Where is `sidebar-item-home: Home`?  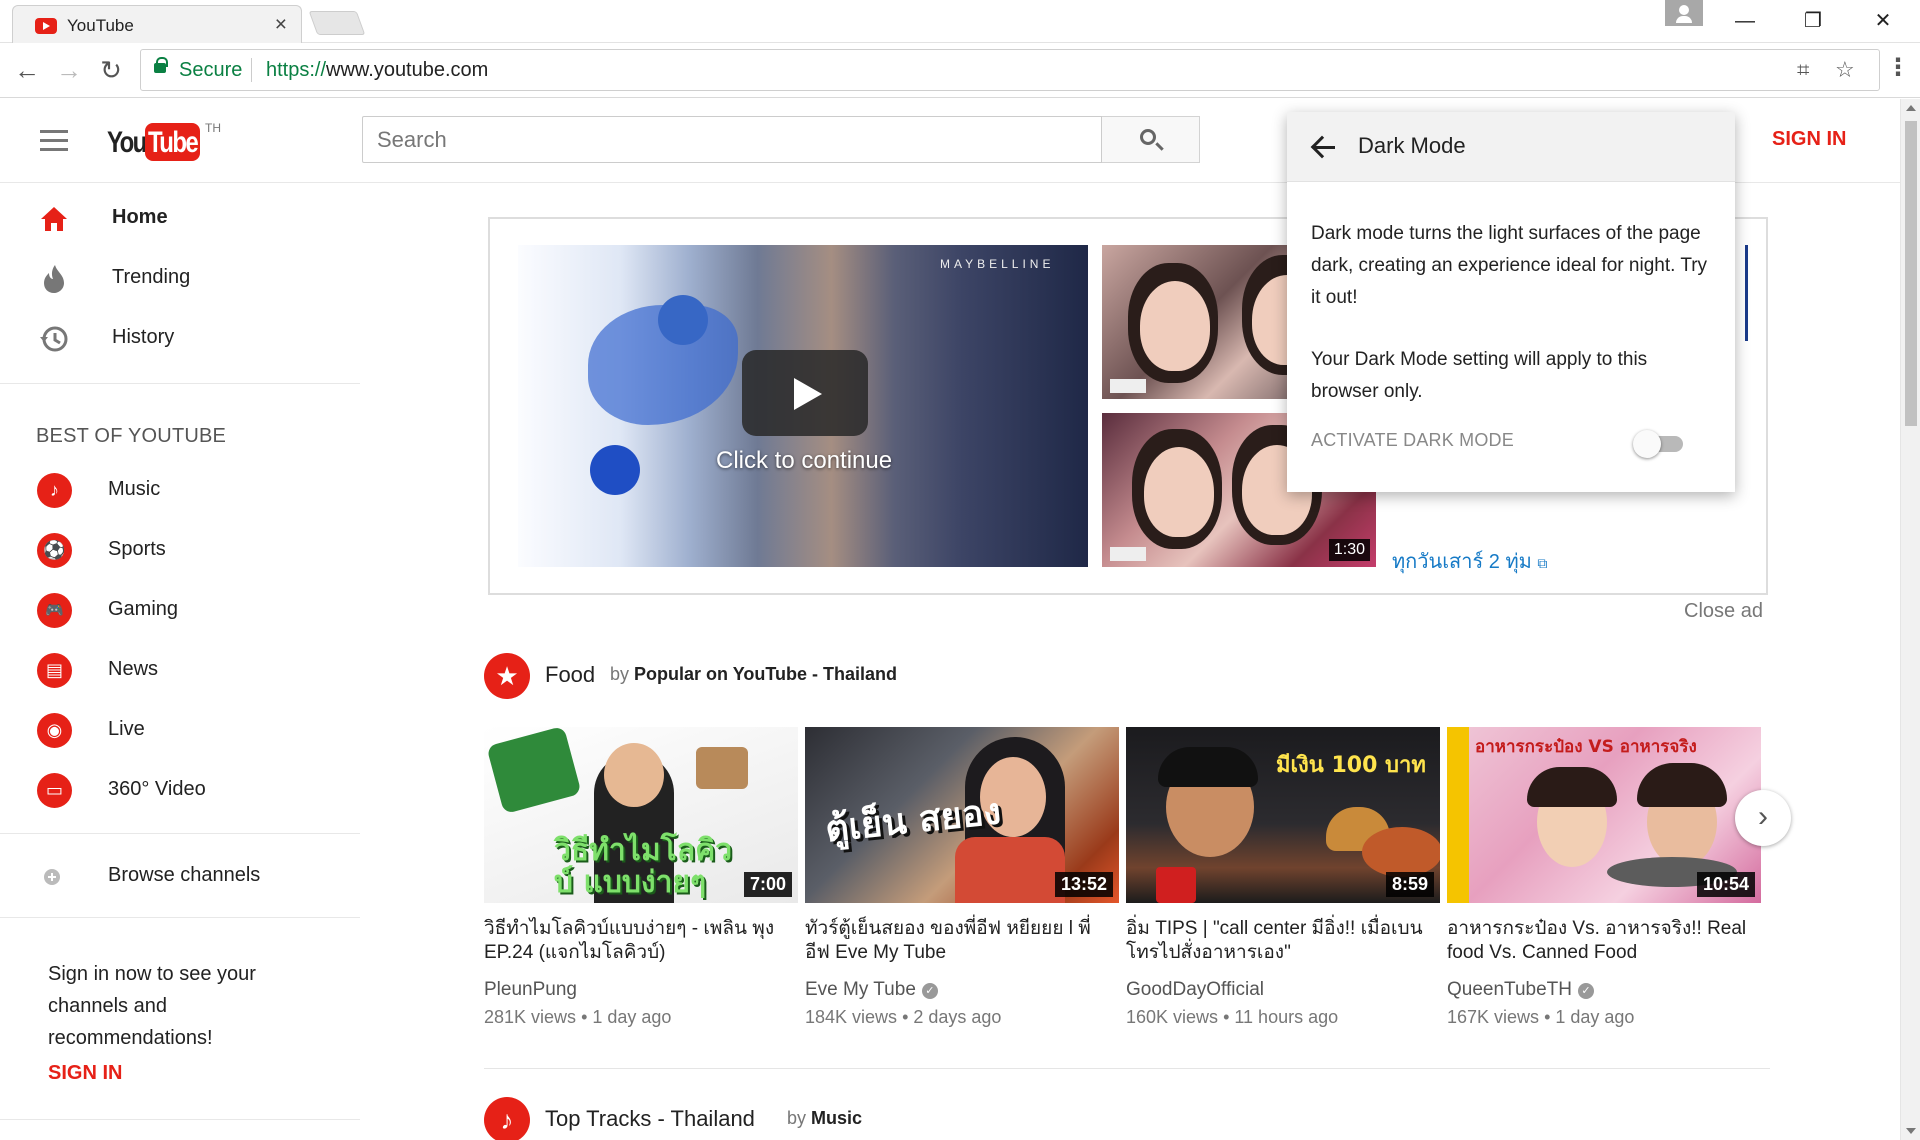
sidebar-item-home: Home is located at coordinates (180, 219).